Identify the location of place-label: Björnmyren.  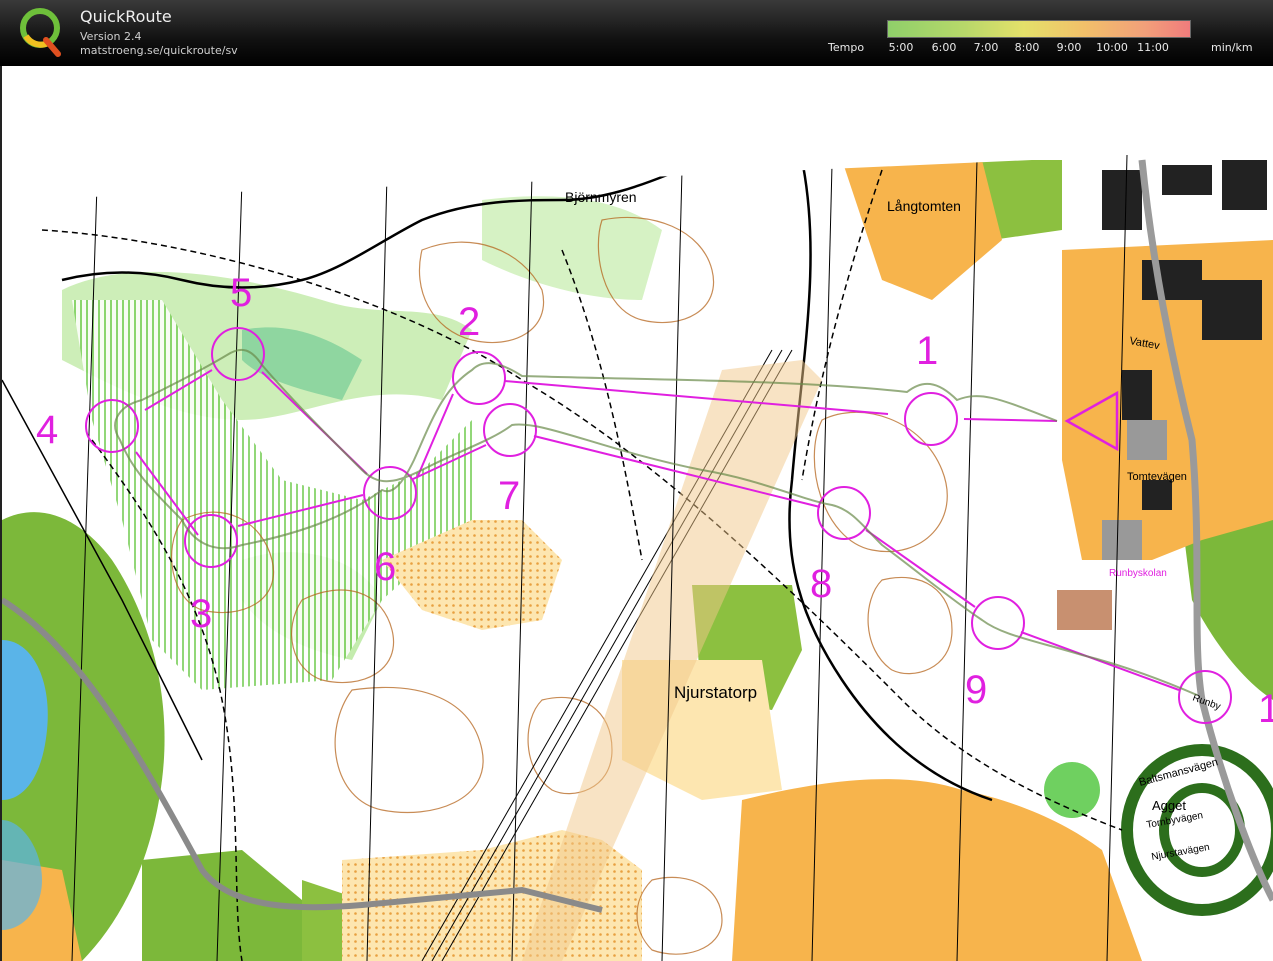
(601, 197).